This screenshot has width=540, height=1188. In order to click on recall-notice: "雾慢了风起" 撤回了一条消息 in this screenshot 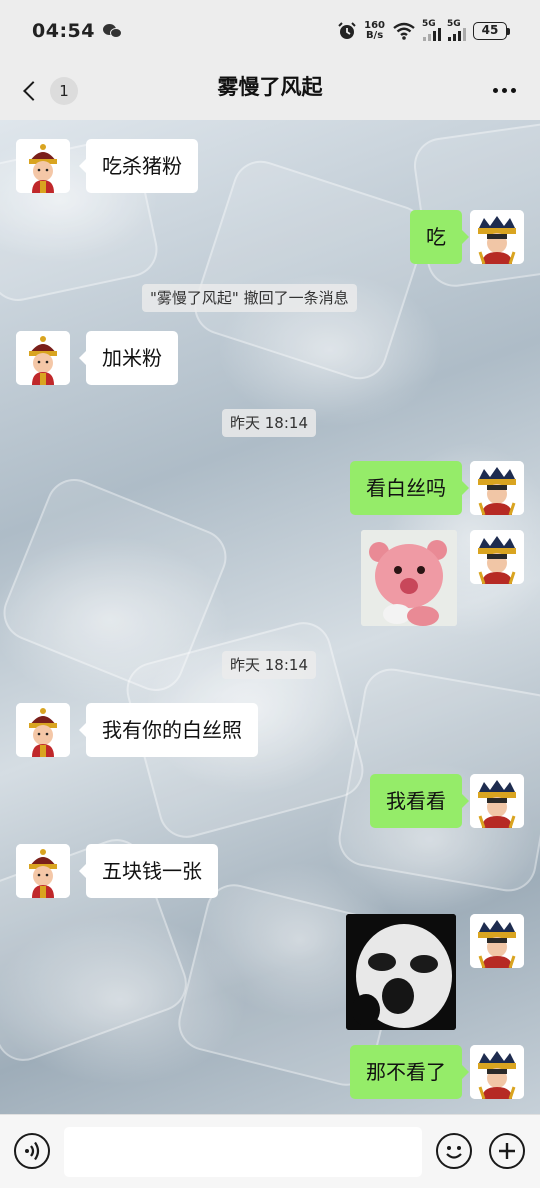, I will do `click(249, 298)`.